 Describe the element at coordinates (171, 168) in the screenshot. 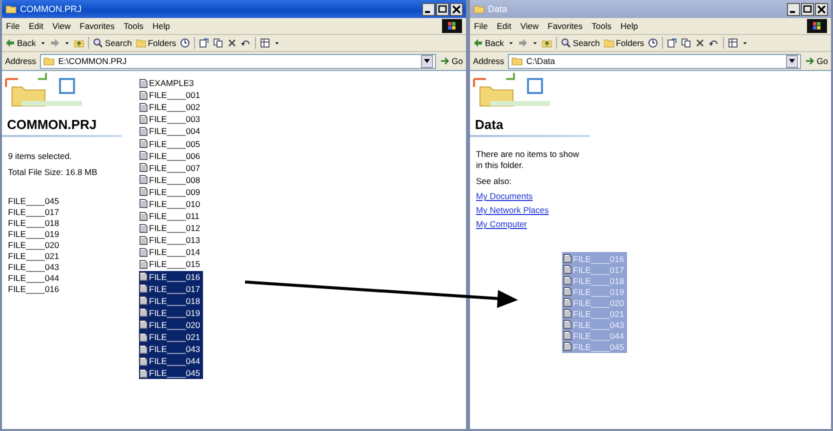

I see `file-list-row: FILE____007` at that location.